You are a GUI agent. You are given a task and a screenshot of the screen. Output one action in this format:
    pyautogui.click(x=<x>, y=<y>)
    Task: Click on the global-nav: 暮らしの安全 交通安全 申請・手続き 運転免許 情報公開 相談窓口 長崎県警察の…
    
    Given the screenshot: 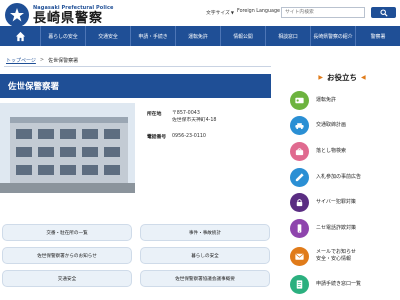 What is the action you would take?
    pyautogui.click(x=200, y=36)
    